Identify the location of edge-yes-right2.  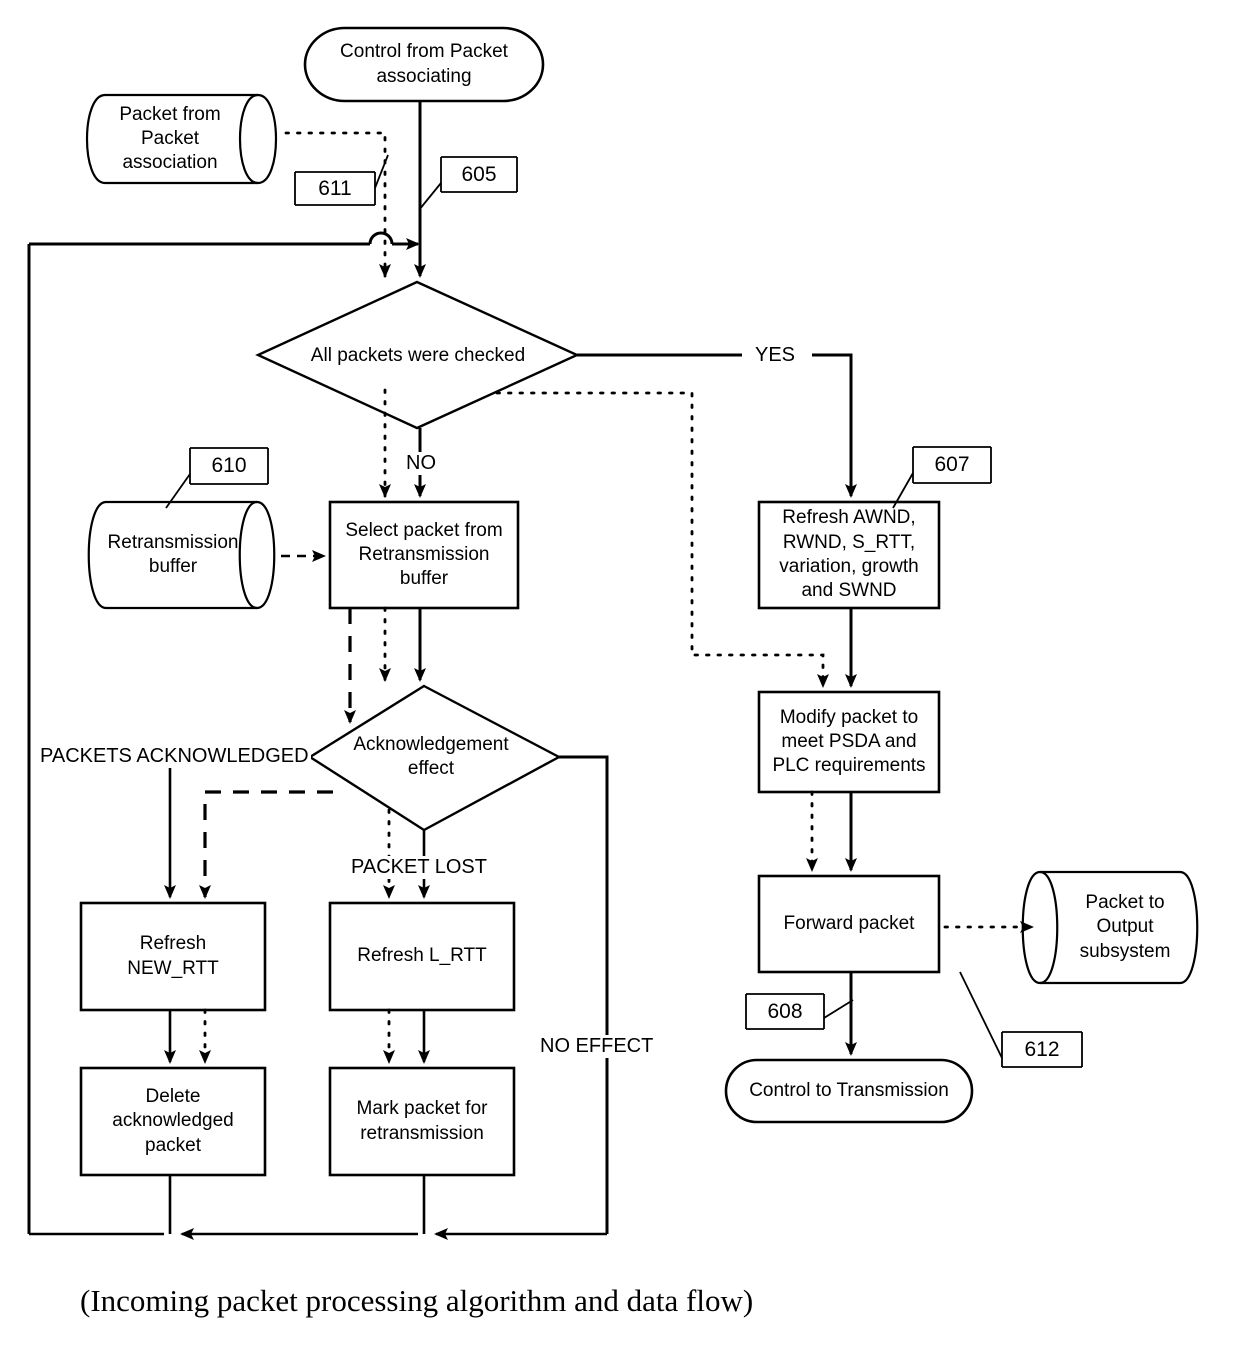
(834, 425).